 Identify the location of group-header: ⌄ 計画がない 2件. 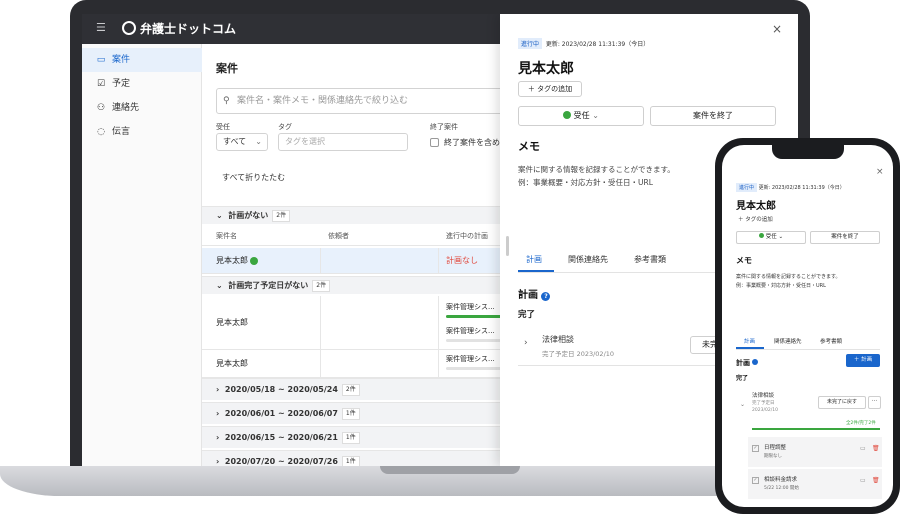
(352, 215).